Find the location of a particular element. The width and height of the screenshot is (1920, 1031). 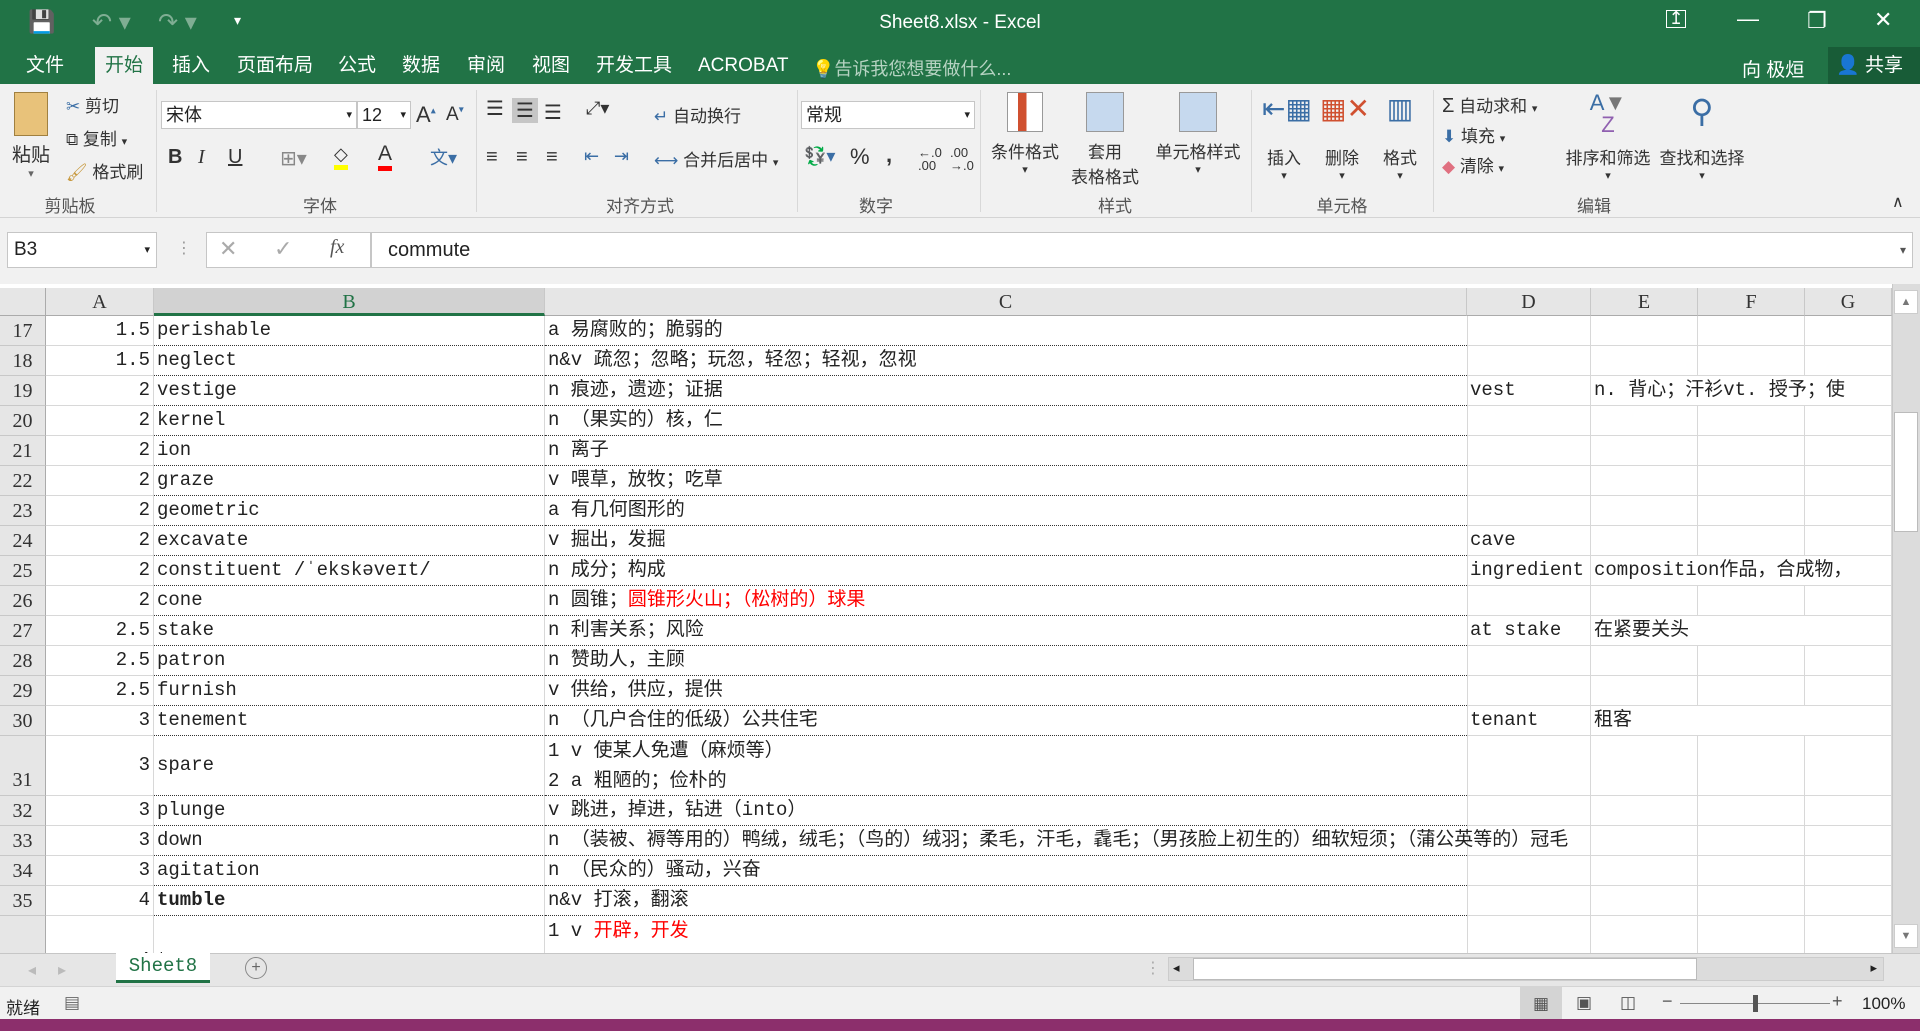

tab-developer: 开发工具 is located at coordinates (634, 65).